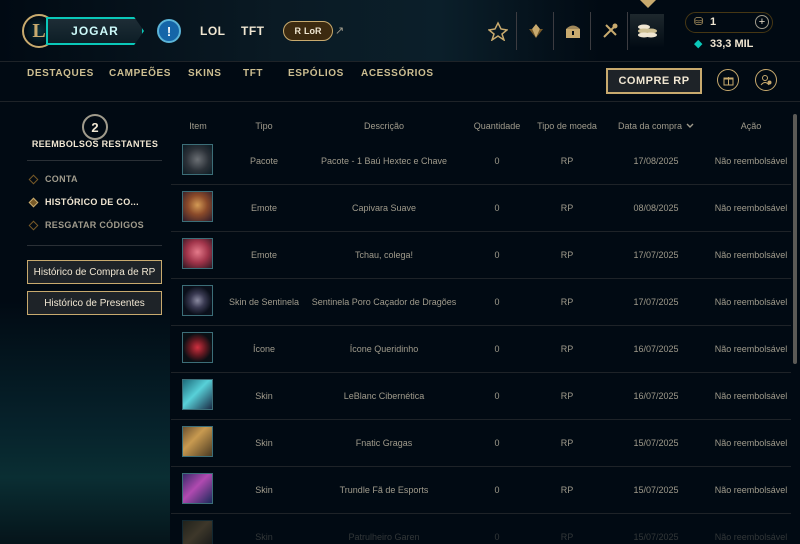 This screenshot has width=800, height=544. I want to click on cell-description: Pacote - 1 Baú Hextec e Chave, so click(384, 161).